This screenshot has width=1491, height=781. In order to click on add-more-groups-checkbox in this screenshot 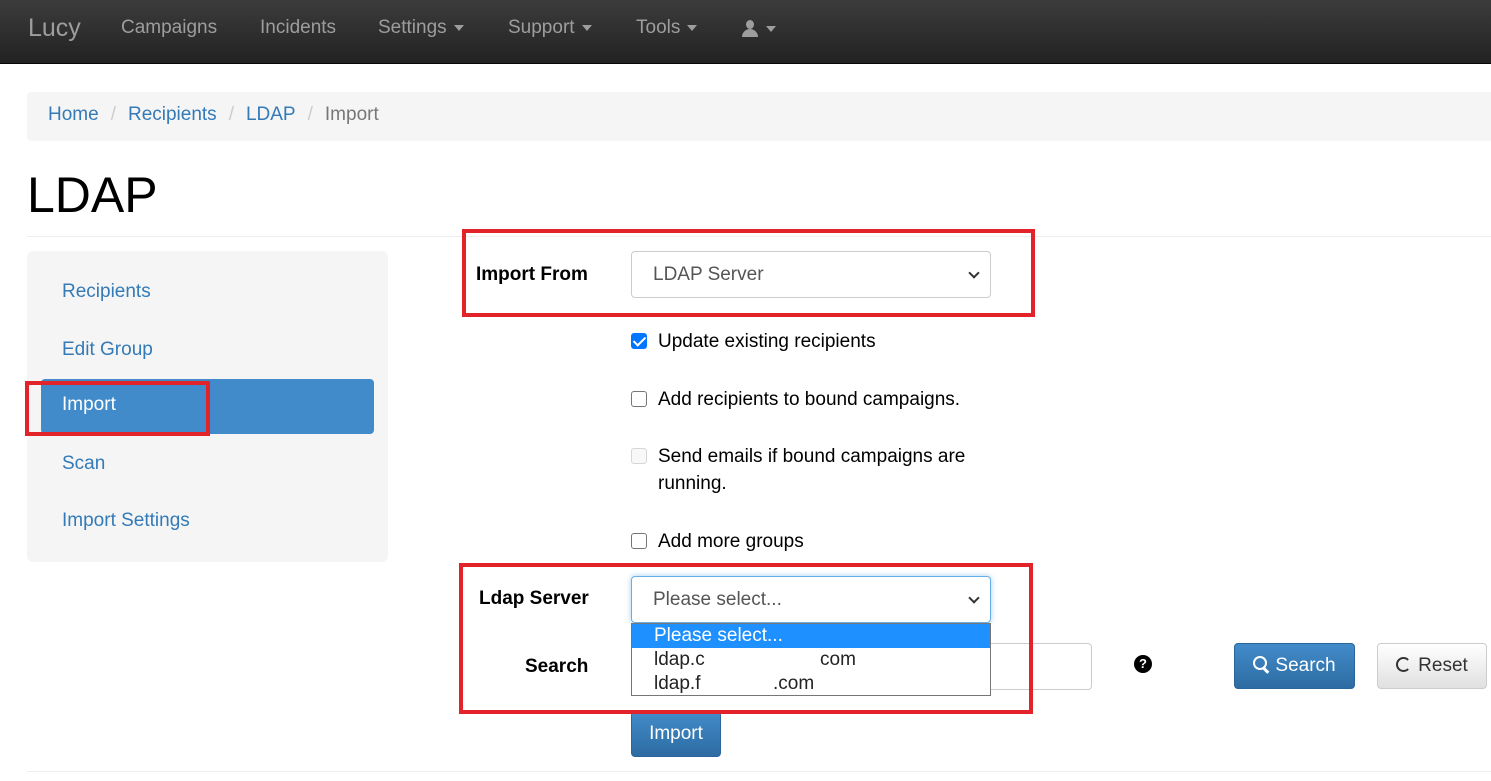, I will do `click(639, 541)`.